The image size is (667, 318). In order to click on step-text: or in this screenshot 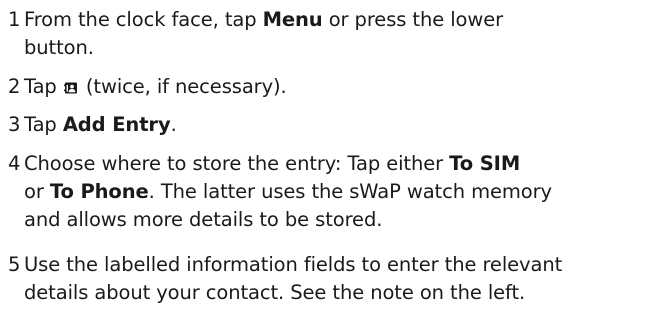, I will do `click(37, 191)`.